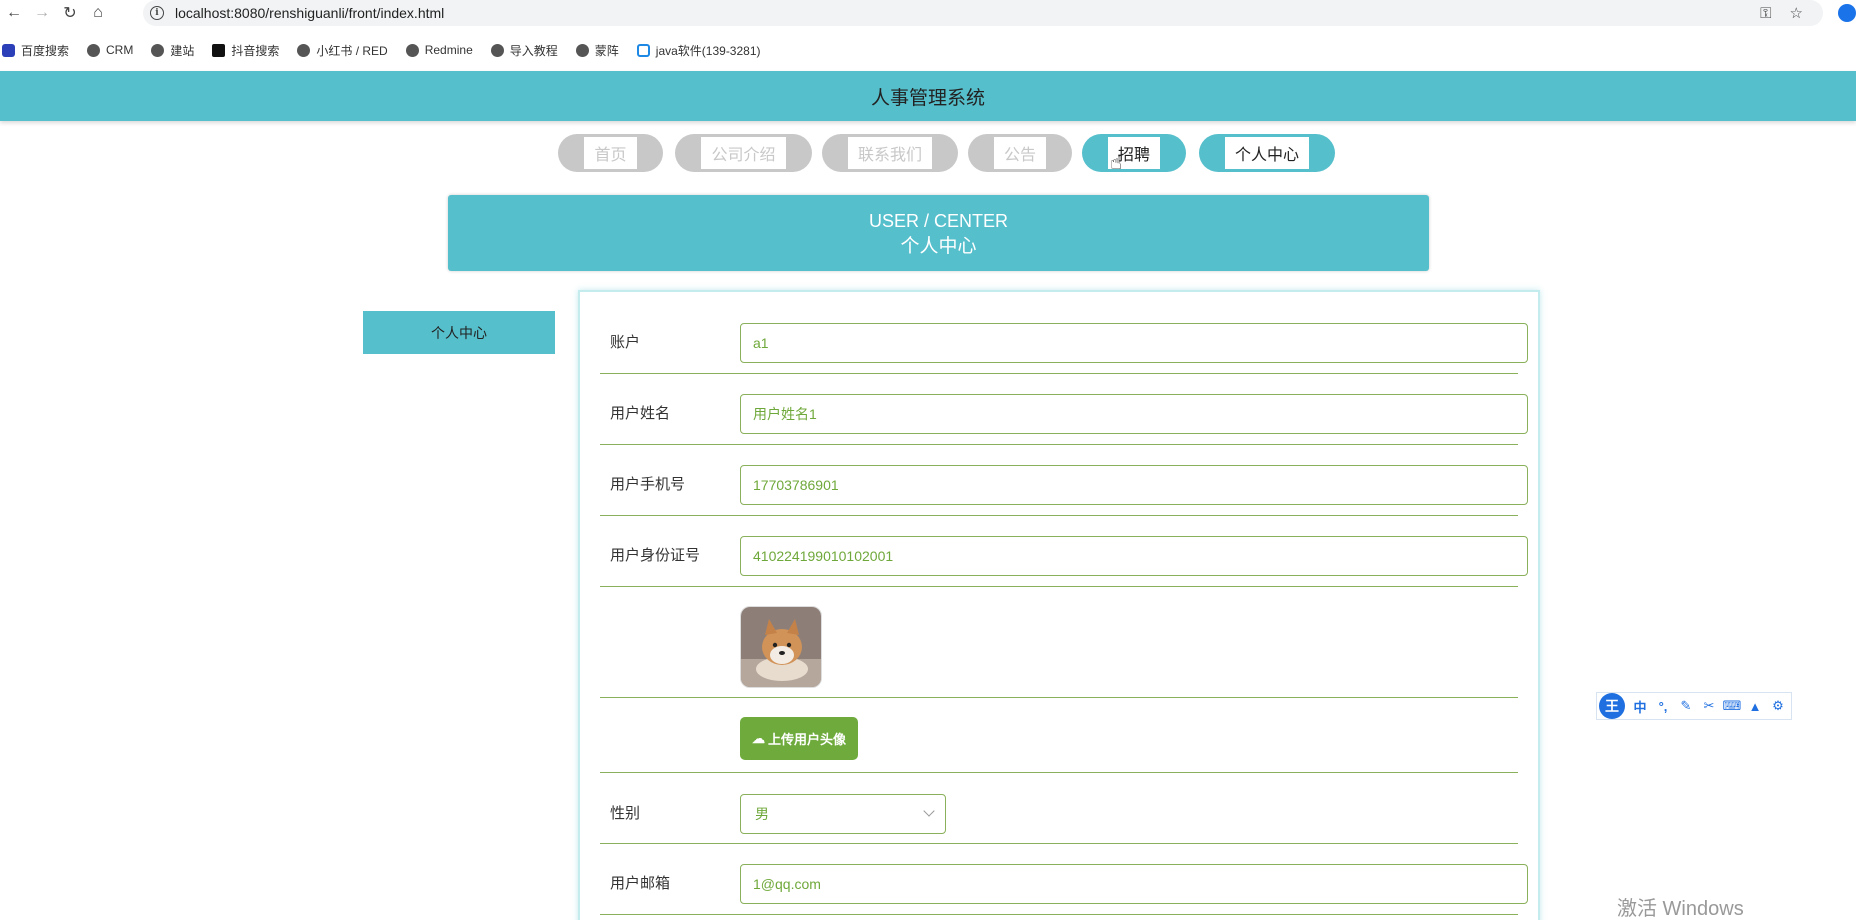 Image resolution: width=1856 pixels, height=920 pixels. What do you see at coordinates (929, 811) in the screenshot?
I see `chevron-down-icon` at bounding box center [929, 811].